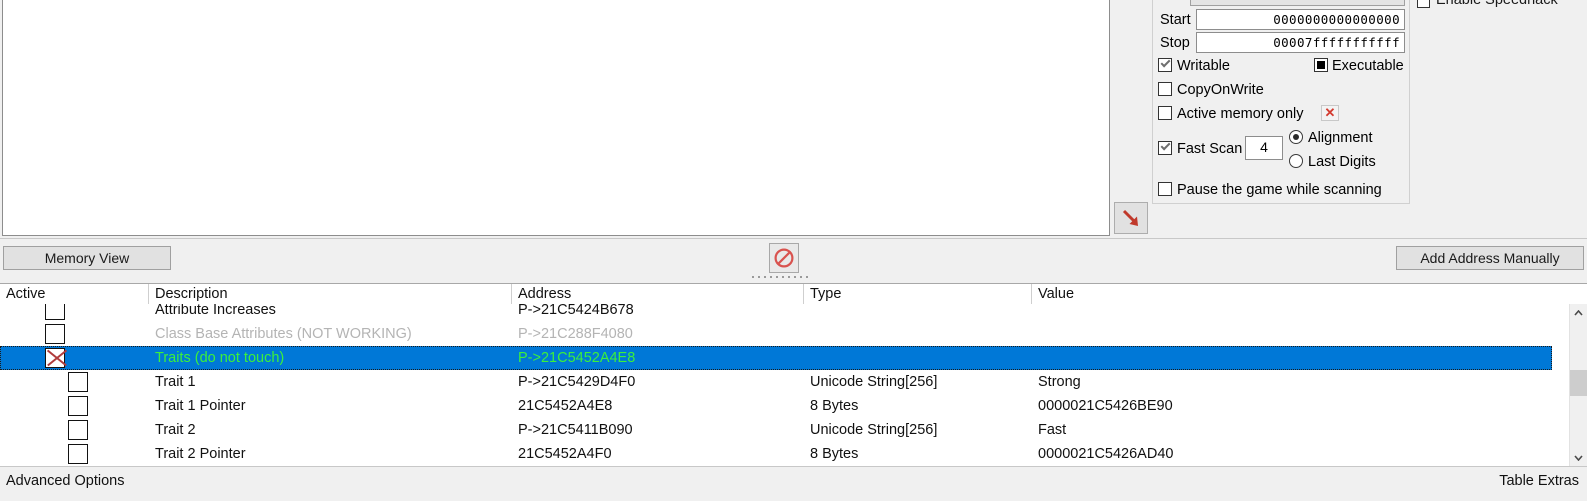  What do you see at coordinates (1297, 3) in the screenshot?
I see `scan-type-bar` at bounding box center [1297, 3].